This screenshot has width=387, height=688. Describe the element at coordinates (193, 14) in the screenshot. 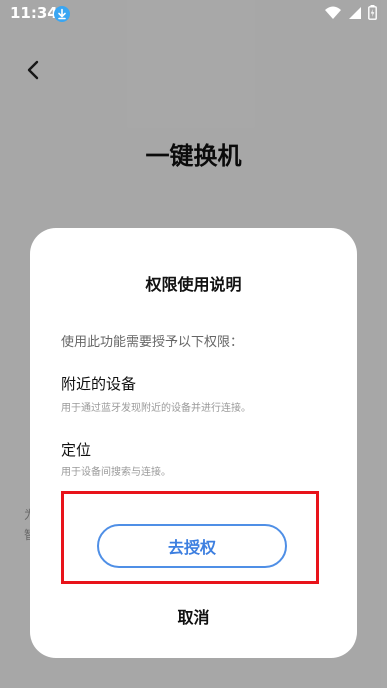

I see `status-bar: 11:34` at that location.